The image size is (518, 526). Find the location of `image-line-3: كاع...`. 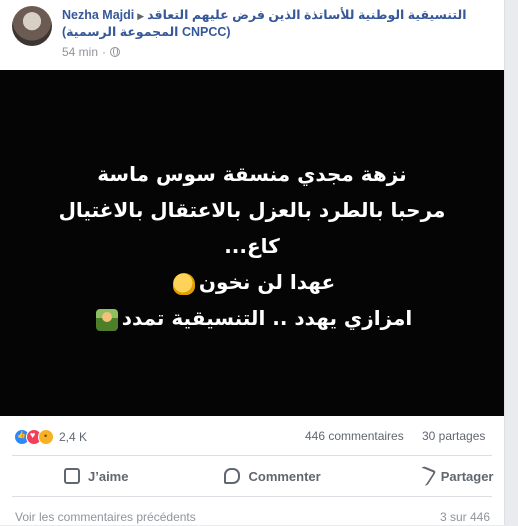

image-line-3: كاع... is located at coordinates (252, 246).